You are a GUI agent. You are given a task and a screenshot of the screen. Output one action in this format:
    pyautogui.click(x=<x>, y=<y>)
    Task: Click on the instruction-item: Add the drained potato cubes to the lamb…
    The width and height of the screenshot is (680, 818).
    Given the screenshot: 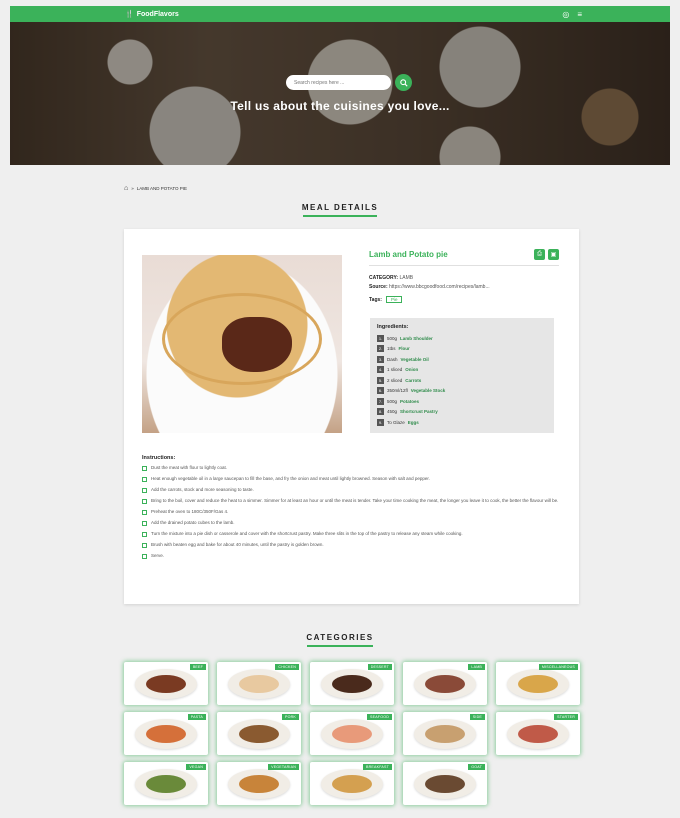 What is the action you would take?
    pyautogui.click(x=354, y=523)
    